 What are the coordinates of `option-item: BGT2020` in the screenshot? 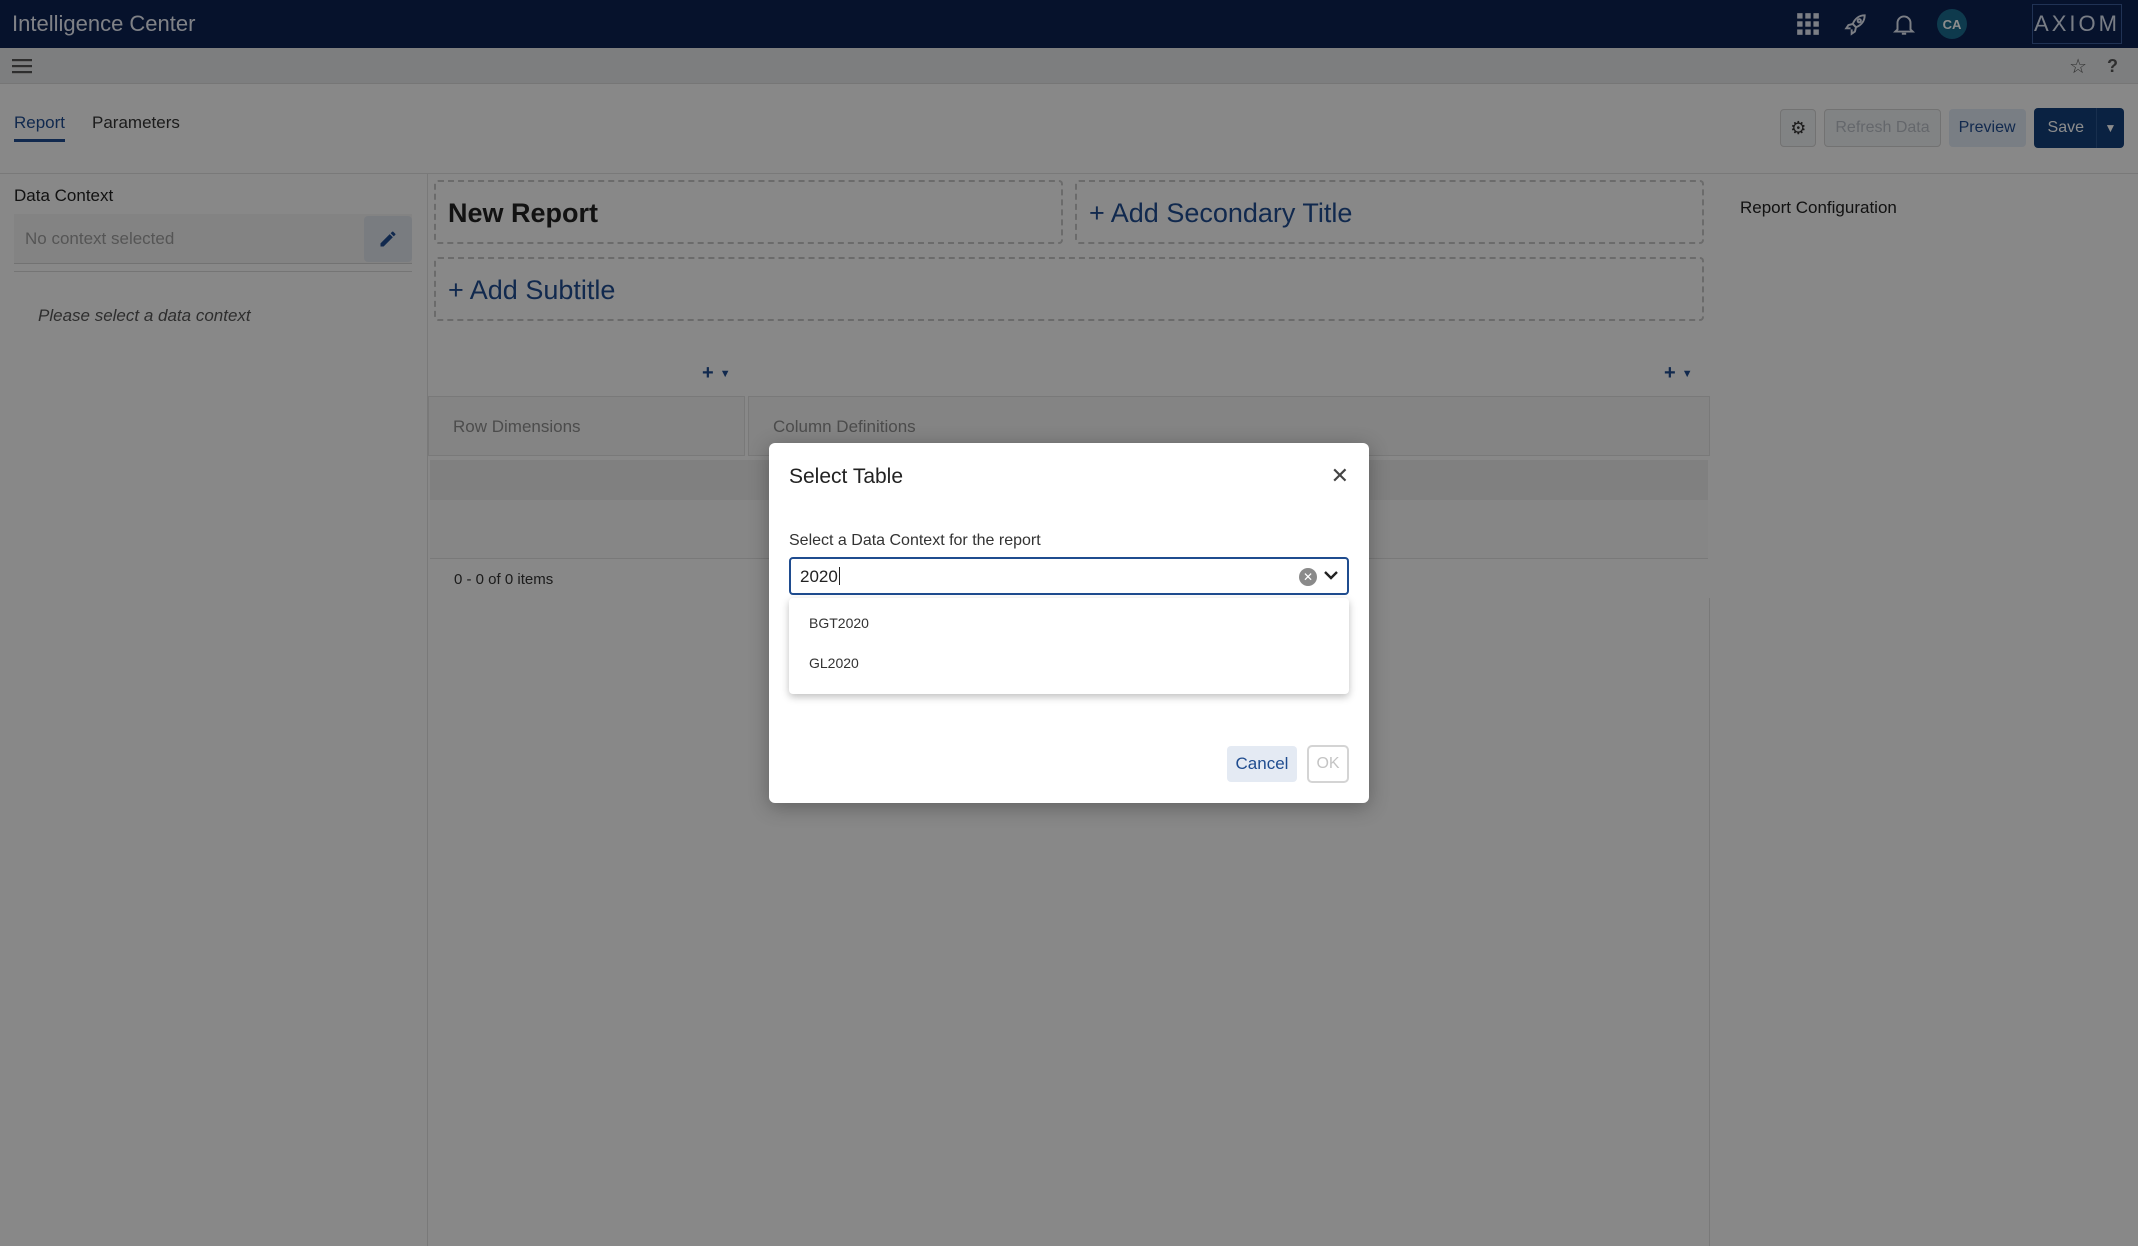 It's located at (1069, 622).